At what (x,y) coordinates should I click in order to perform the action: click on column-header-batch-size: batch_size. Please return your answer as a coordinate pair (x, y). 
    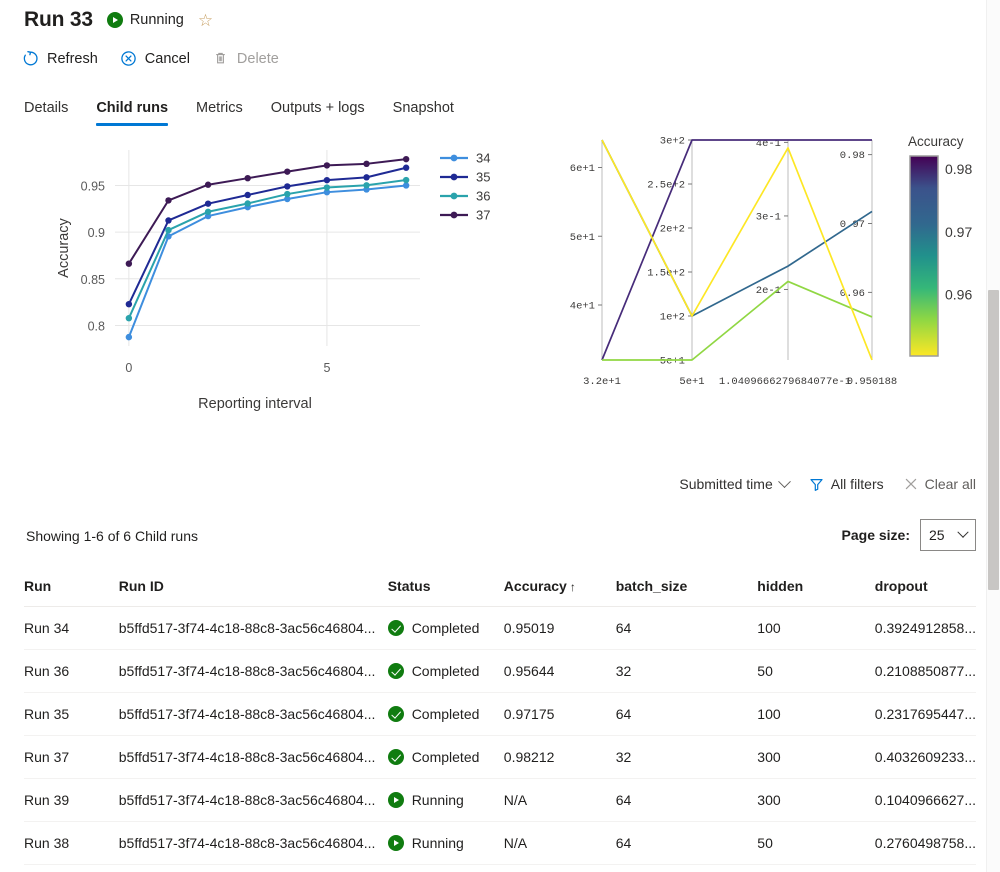
    Looking at the image, I should click on (686, 588).